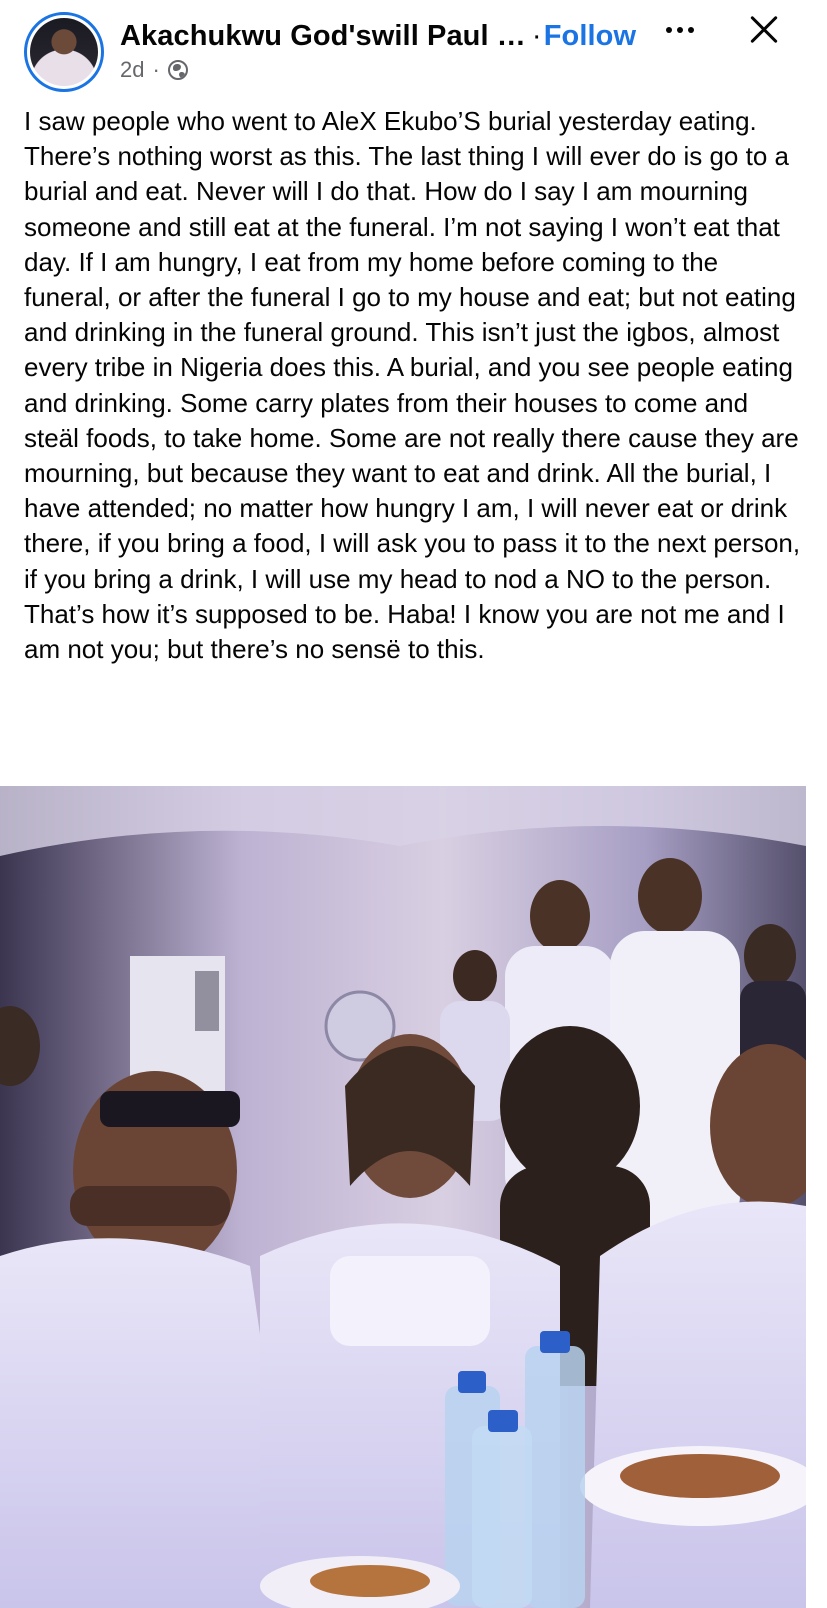 The width and height of the screenshot is (827, 1608). I want to click on avatar-image, so click(64, 52).